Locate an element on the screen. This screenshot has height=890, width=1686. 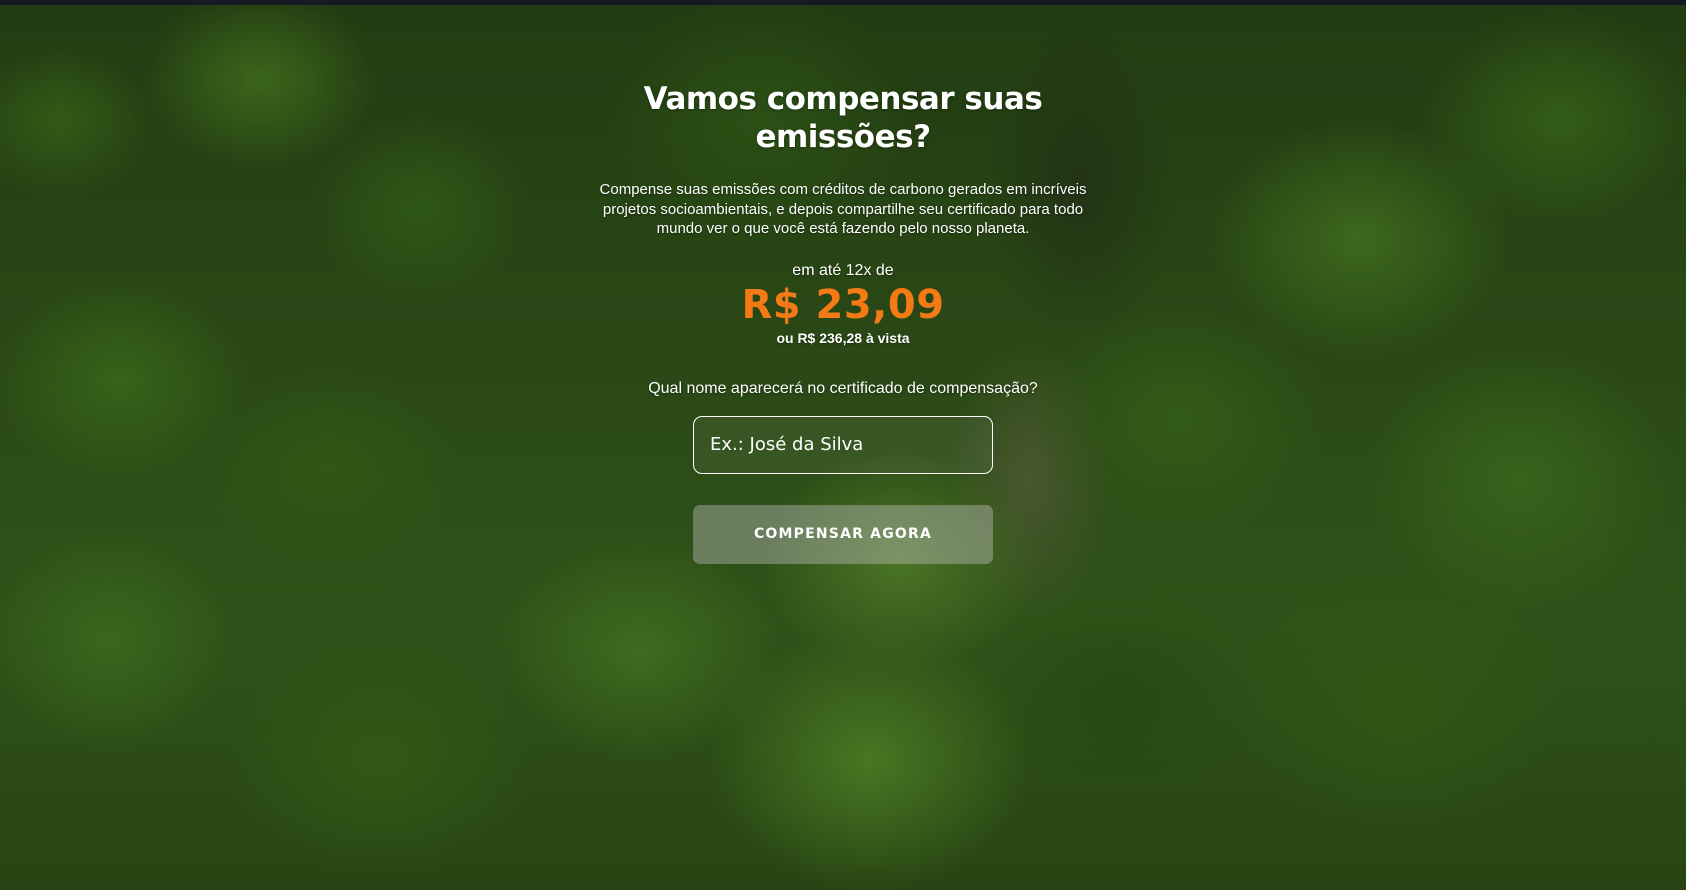
installment-price: R$ 23,09 is located at coordinates (843, 304).